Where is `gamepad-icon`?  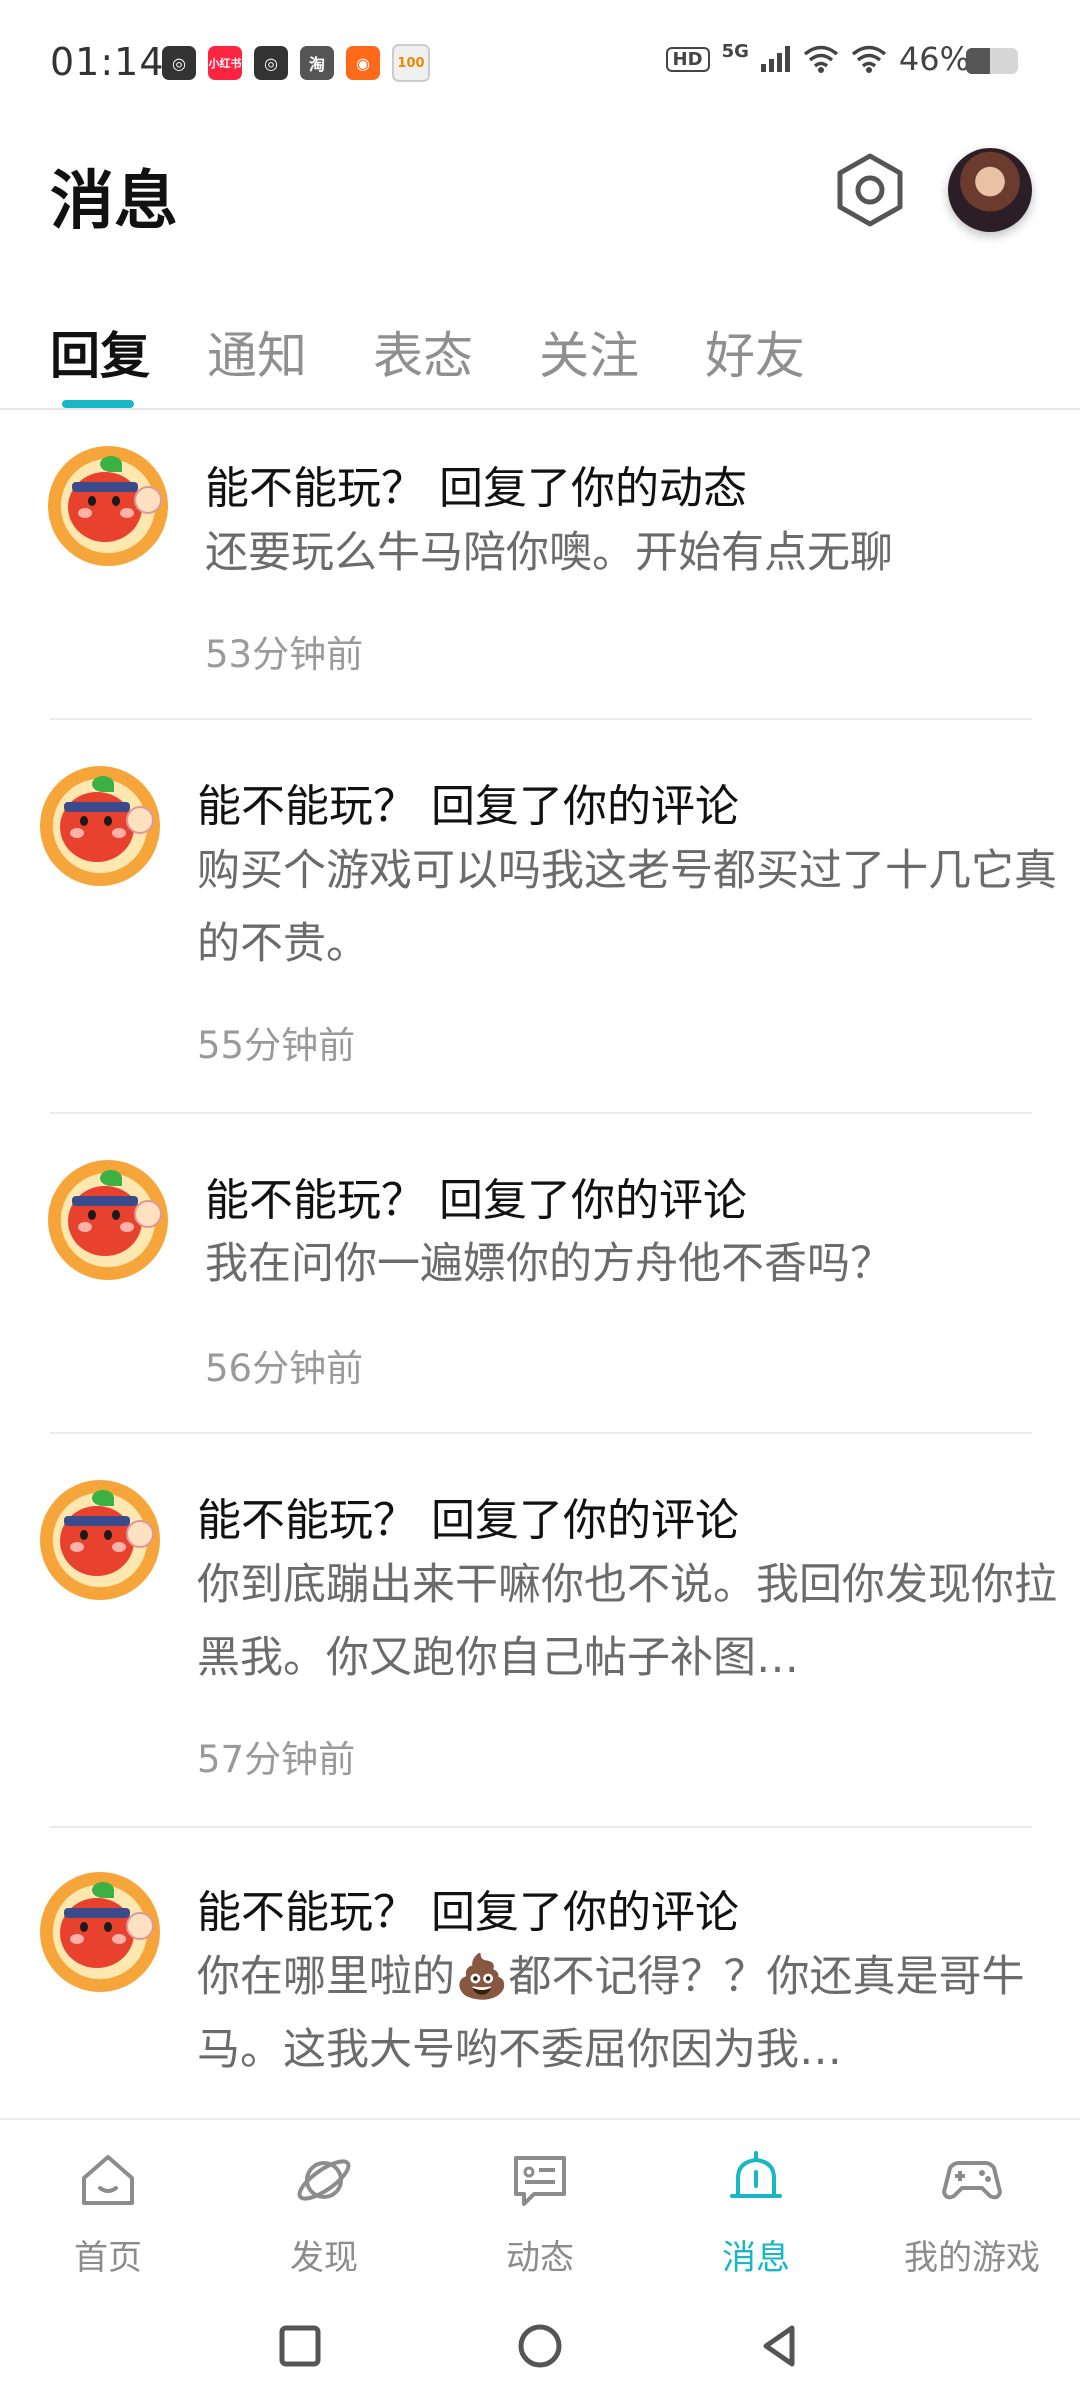 gamepad-icon is located at coordinates (972, 2180).